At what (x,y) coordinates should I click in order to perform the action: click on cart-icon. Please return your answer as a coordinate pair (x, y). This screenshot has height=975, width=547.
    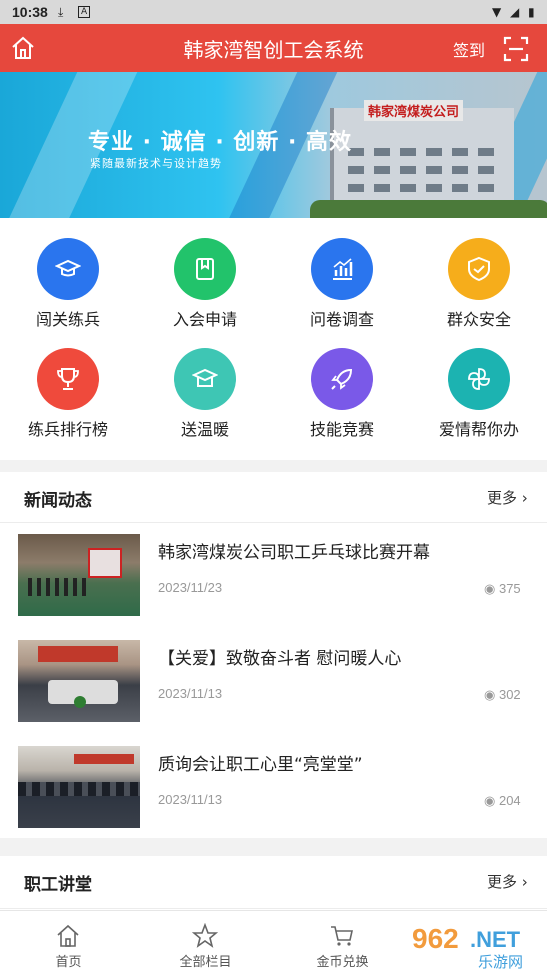
    Looking at the image, I should click on (342, 936).